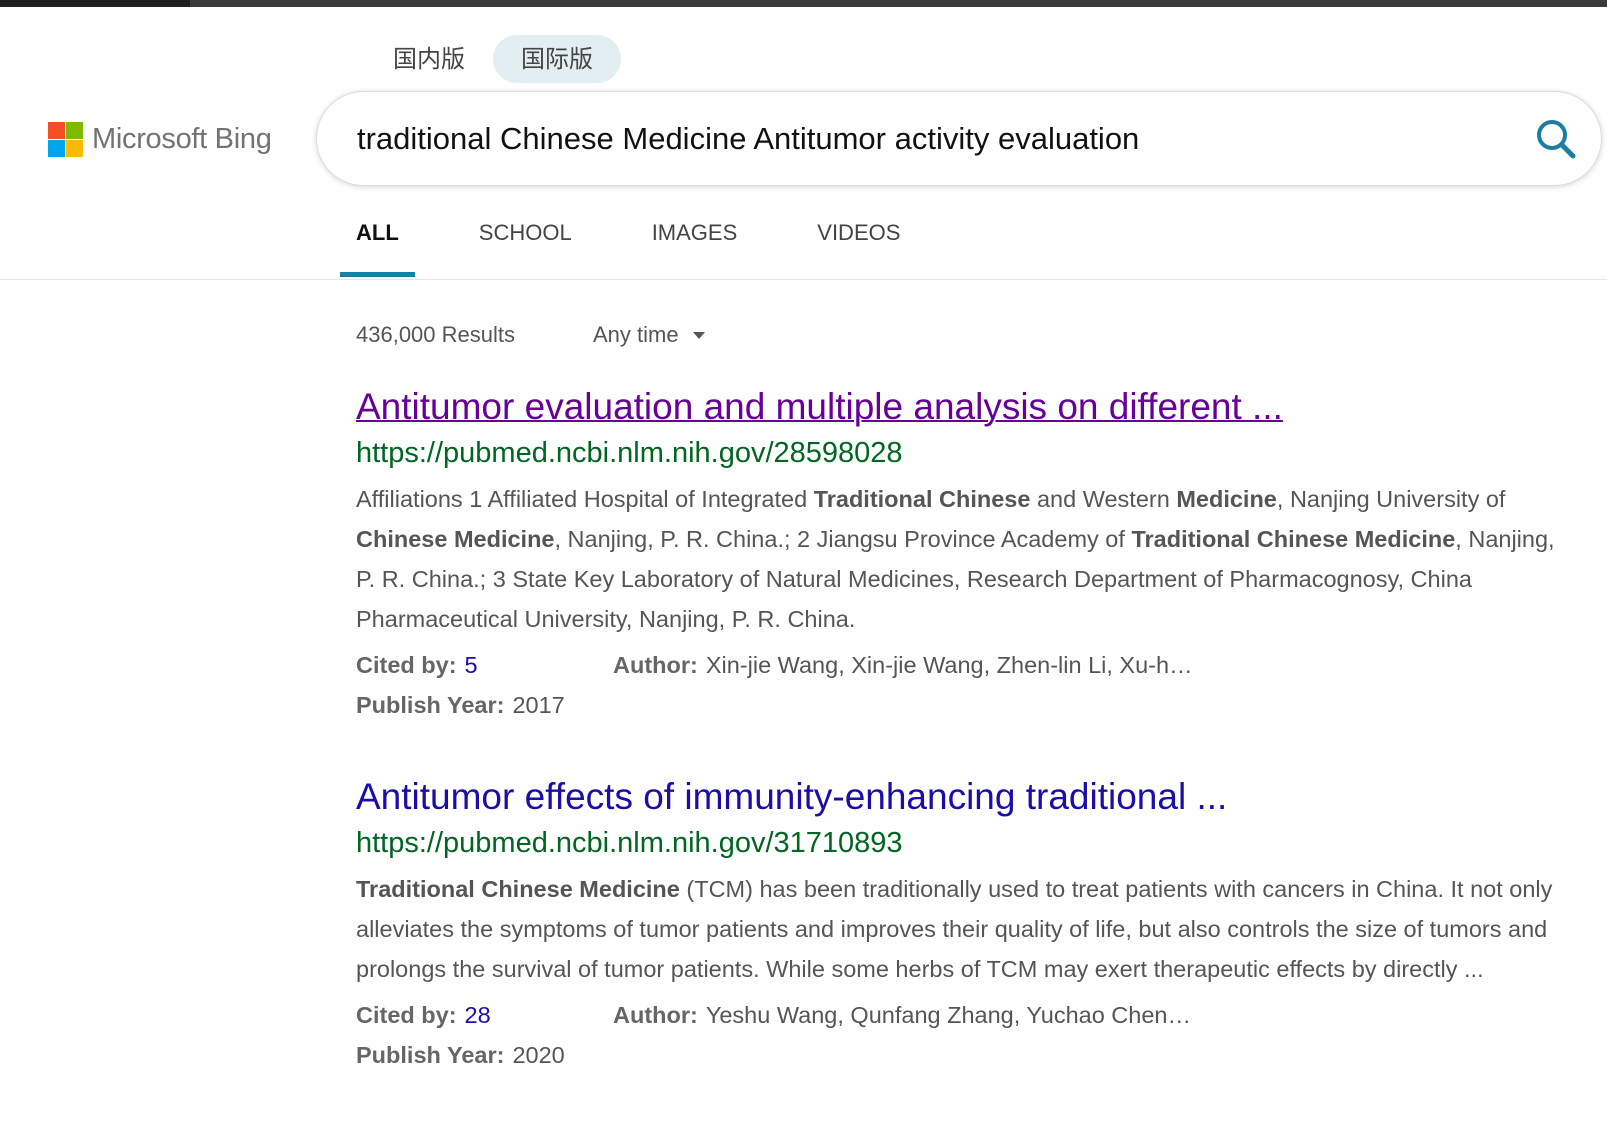 The width and height of the screenshot is (1607, 1142). Describe the element at coordinates (455, 539) in the screenshot. I see `snippet-highlight: Chinese Medicine` at that location.